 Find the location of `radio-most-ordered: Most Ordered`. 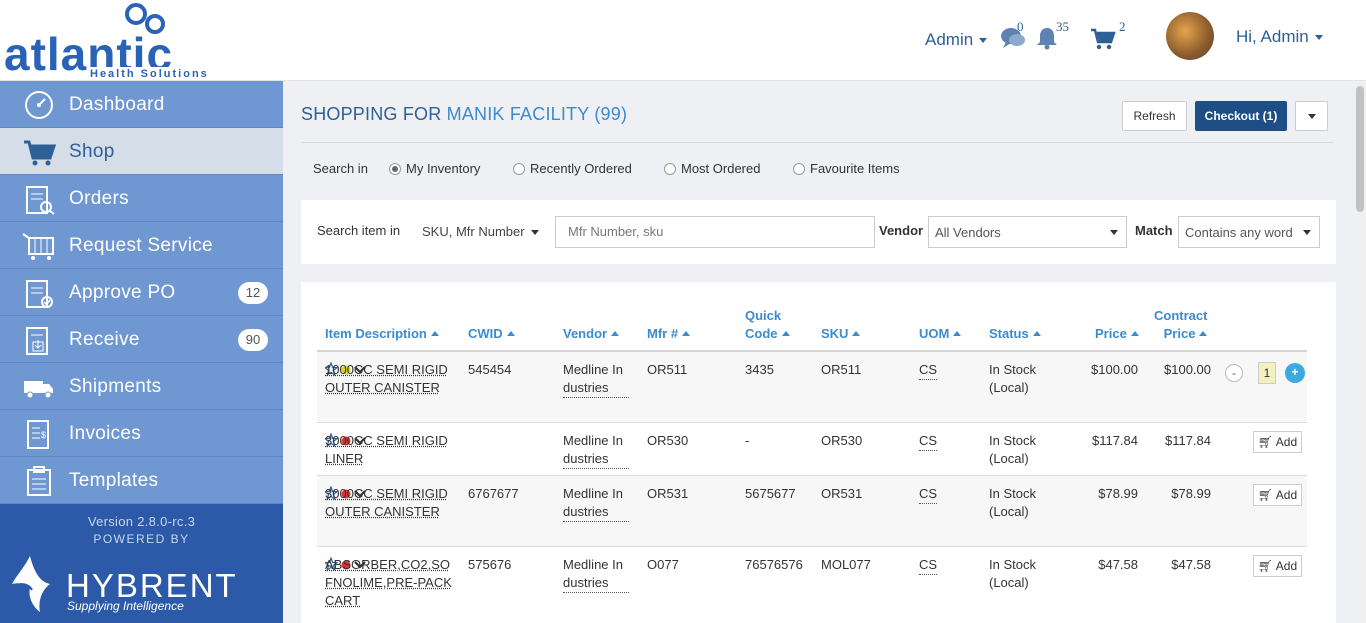

radio-most-ordered: Most Ordered is located at coordinates (712, 168).